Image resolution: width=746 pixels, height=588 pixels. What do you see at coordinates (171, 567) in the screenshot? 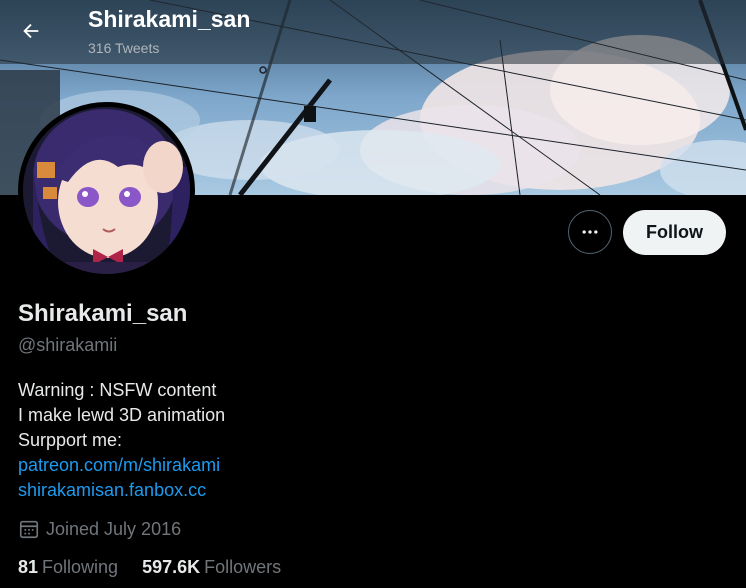
I see `followers-count: 597.6K` at bounding box center [171, 567].